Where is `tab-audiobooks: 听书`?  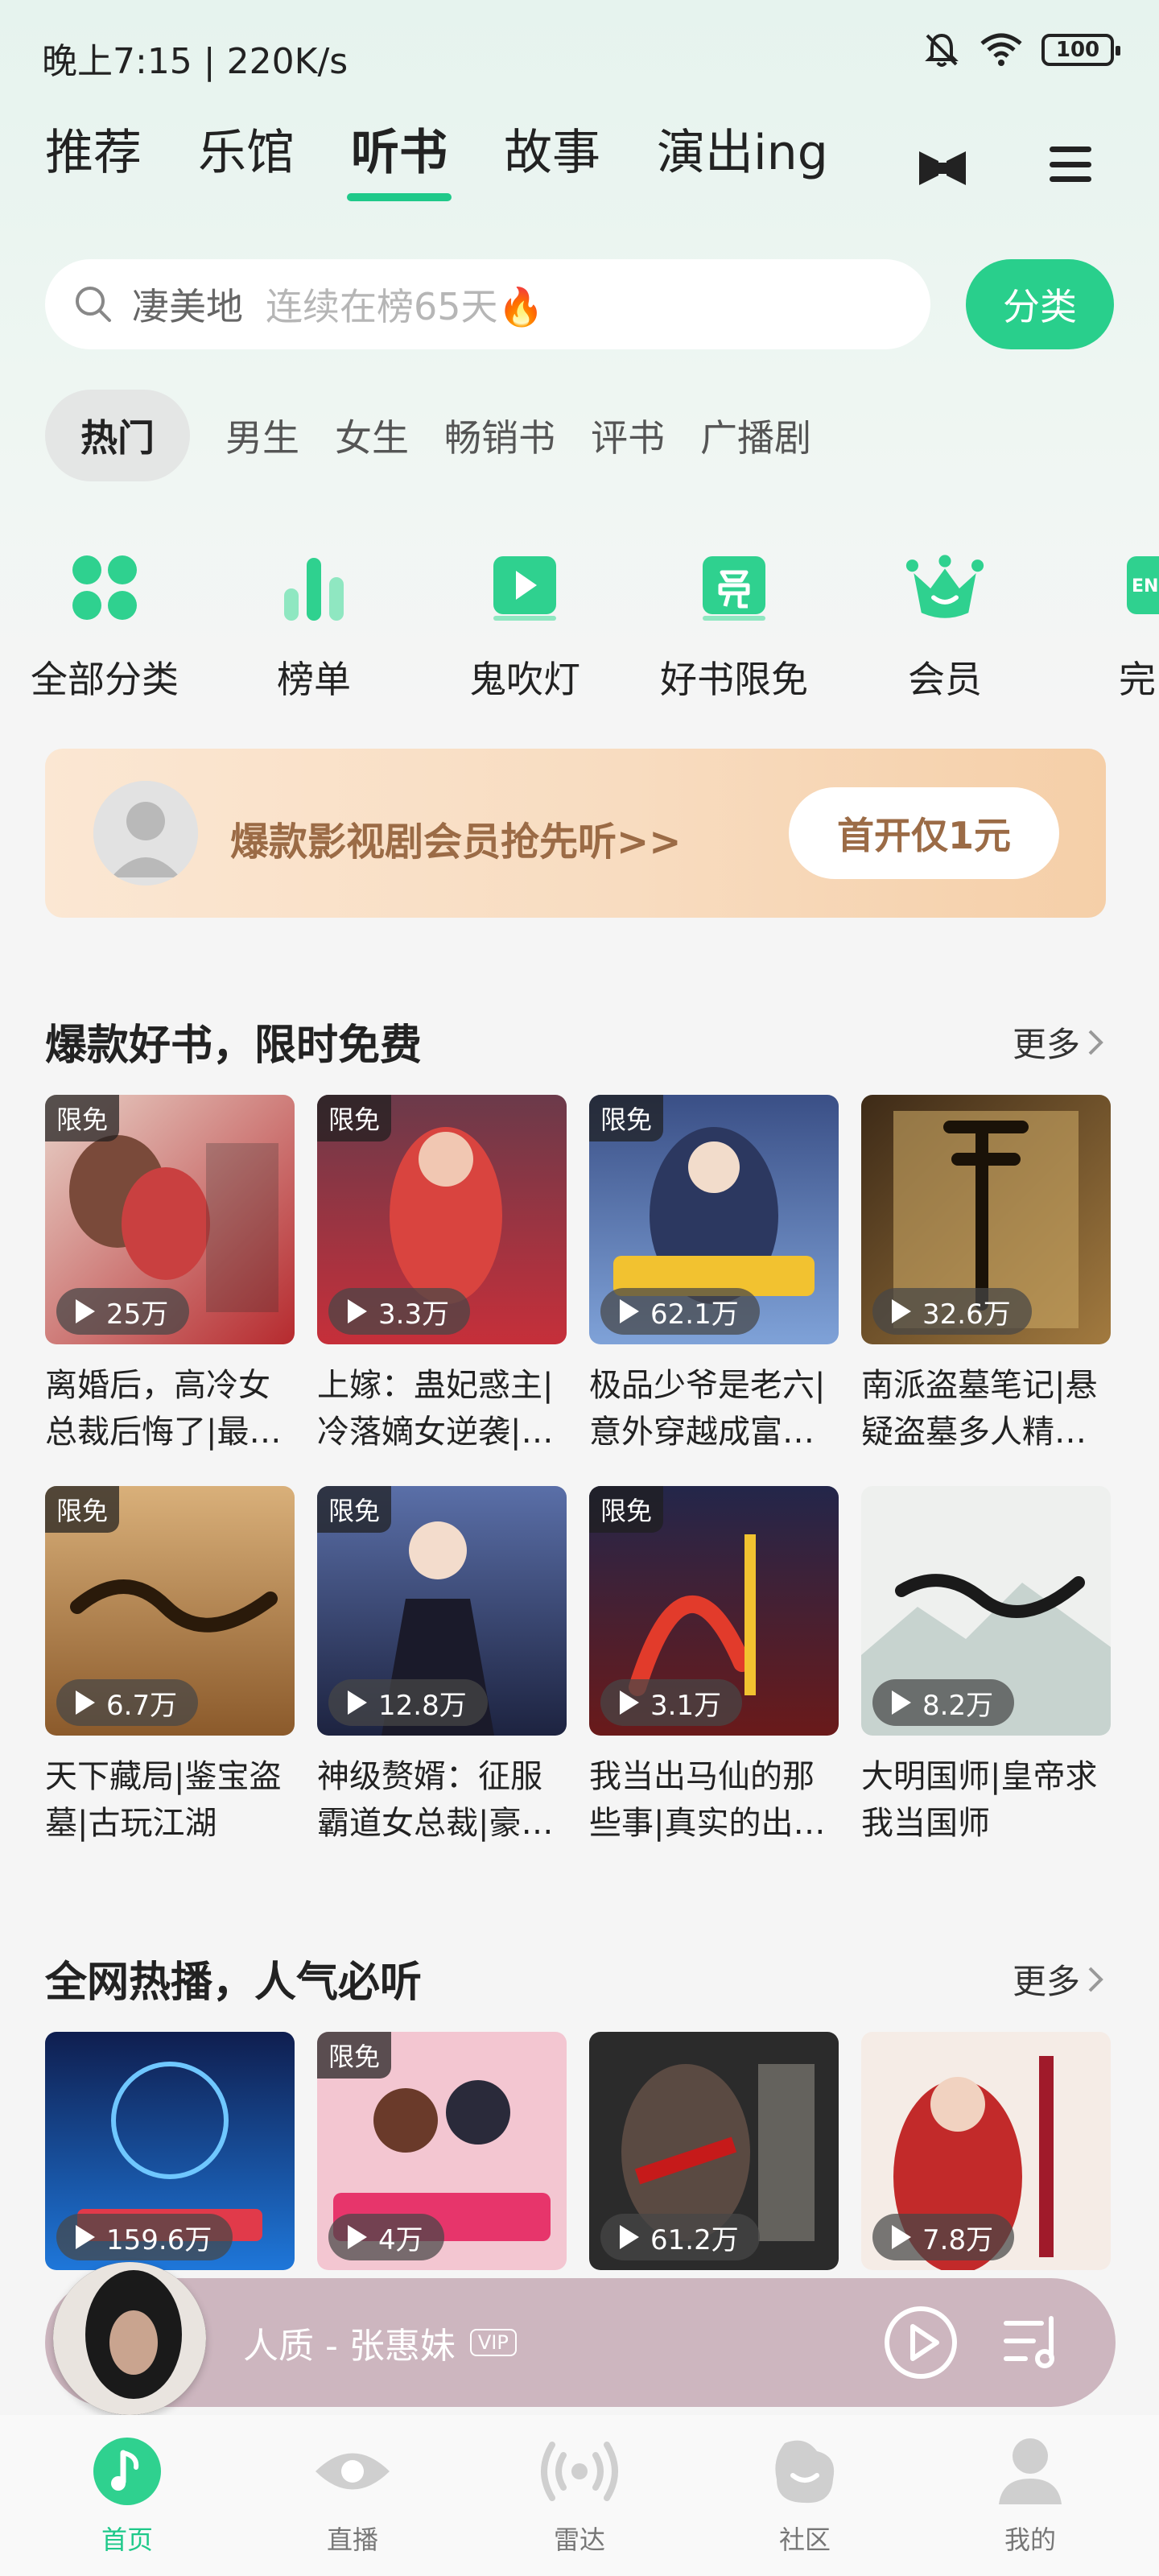
tab-audiobooks: 听书 is located at coordinates (399, 153).